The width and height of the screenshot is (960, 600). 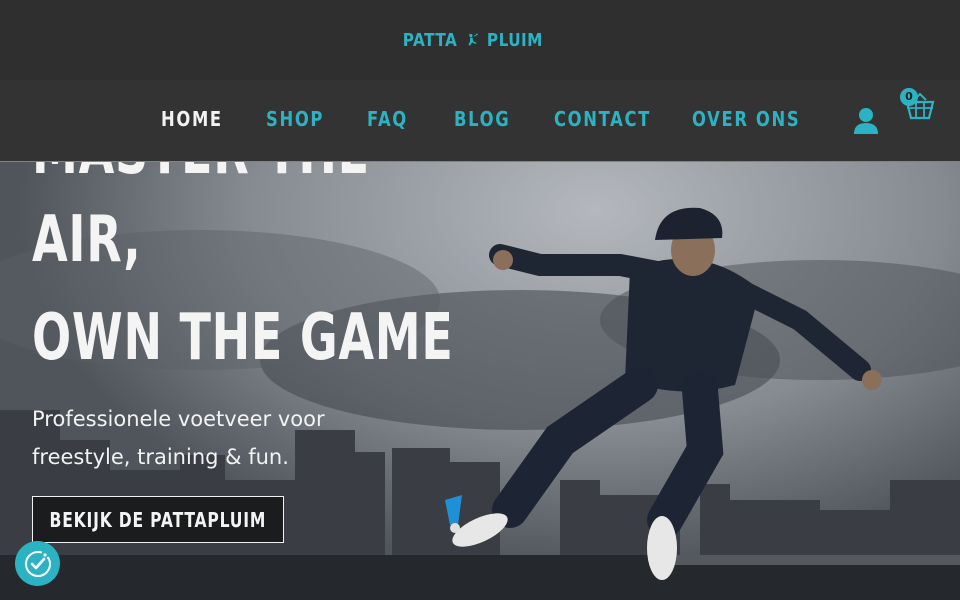 What do you see at coordinates (746, 119) in the screenshot?
I see `nav-item-over-ons: OVER ONS` at bounding box center [746, 119].